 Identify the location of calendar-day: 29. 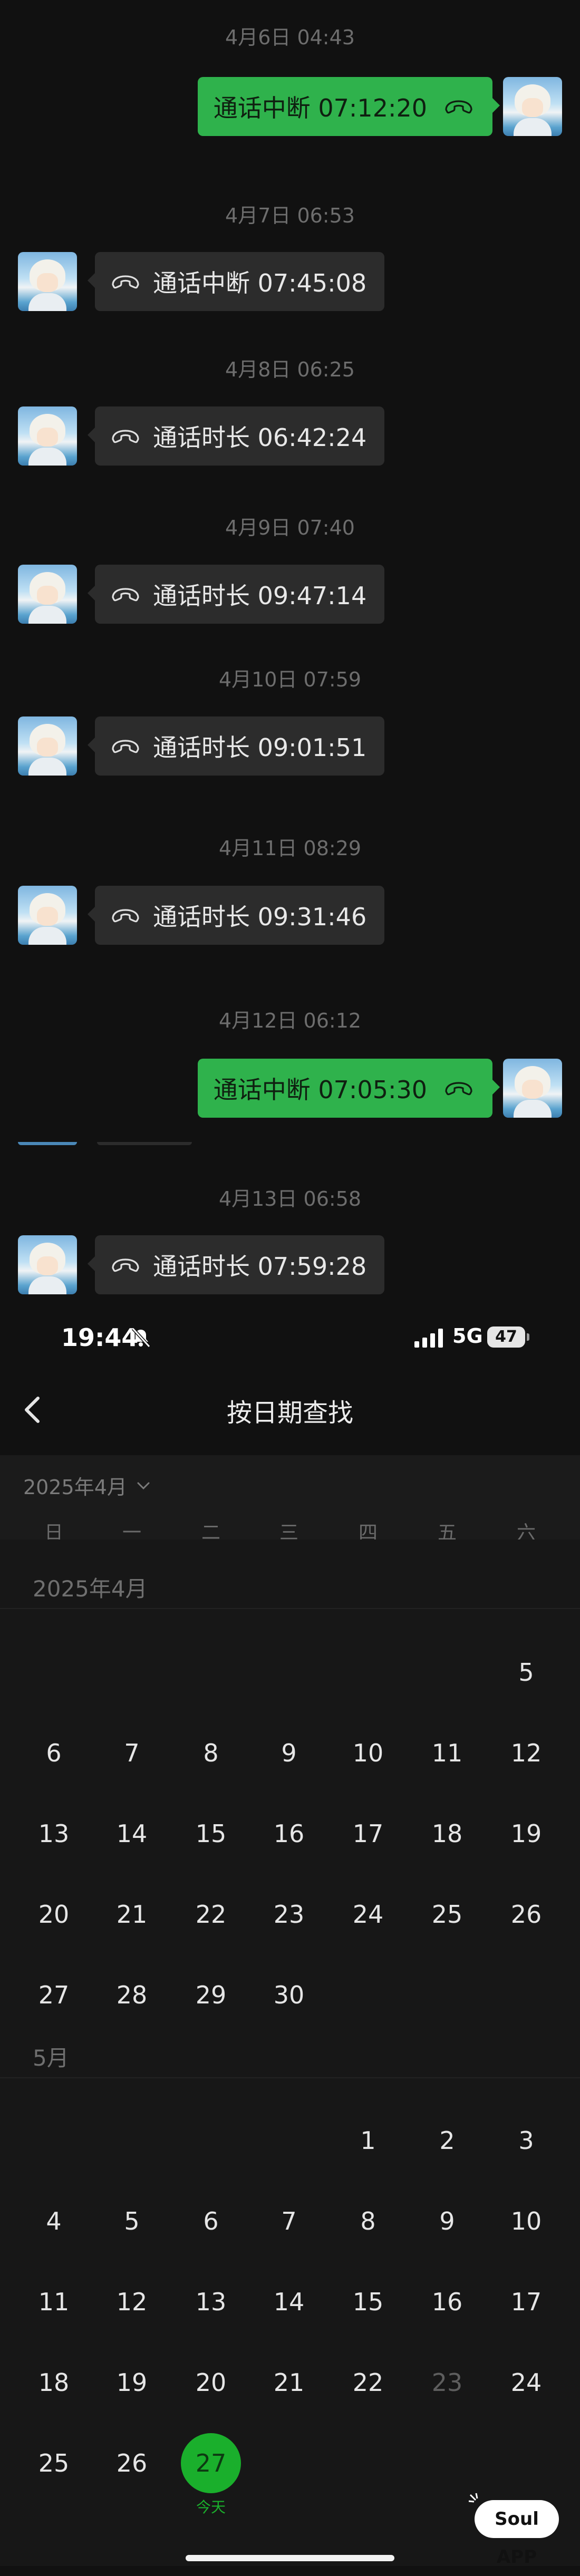
(211, 1995).